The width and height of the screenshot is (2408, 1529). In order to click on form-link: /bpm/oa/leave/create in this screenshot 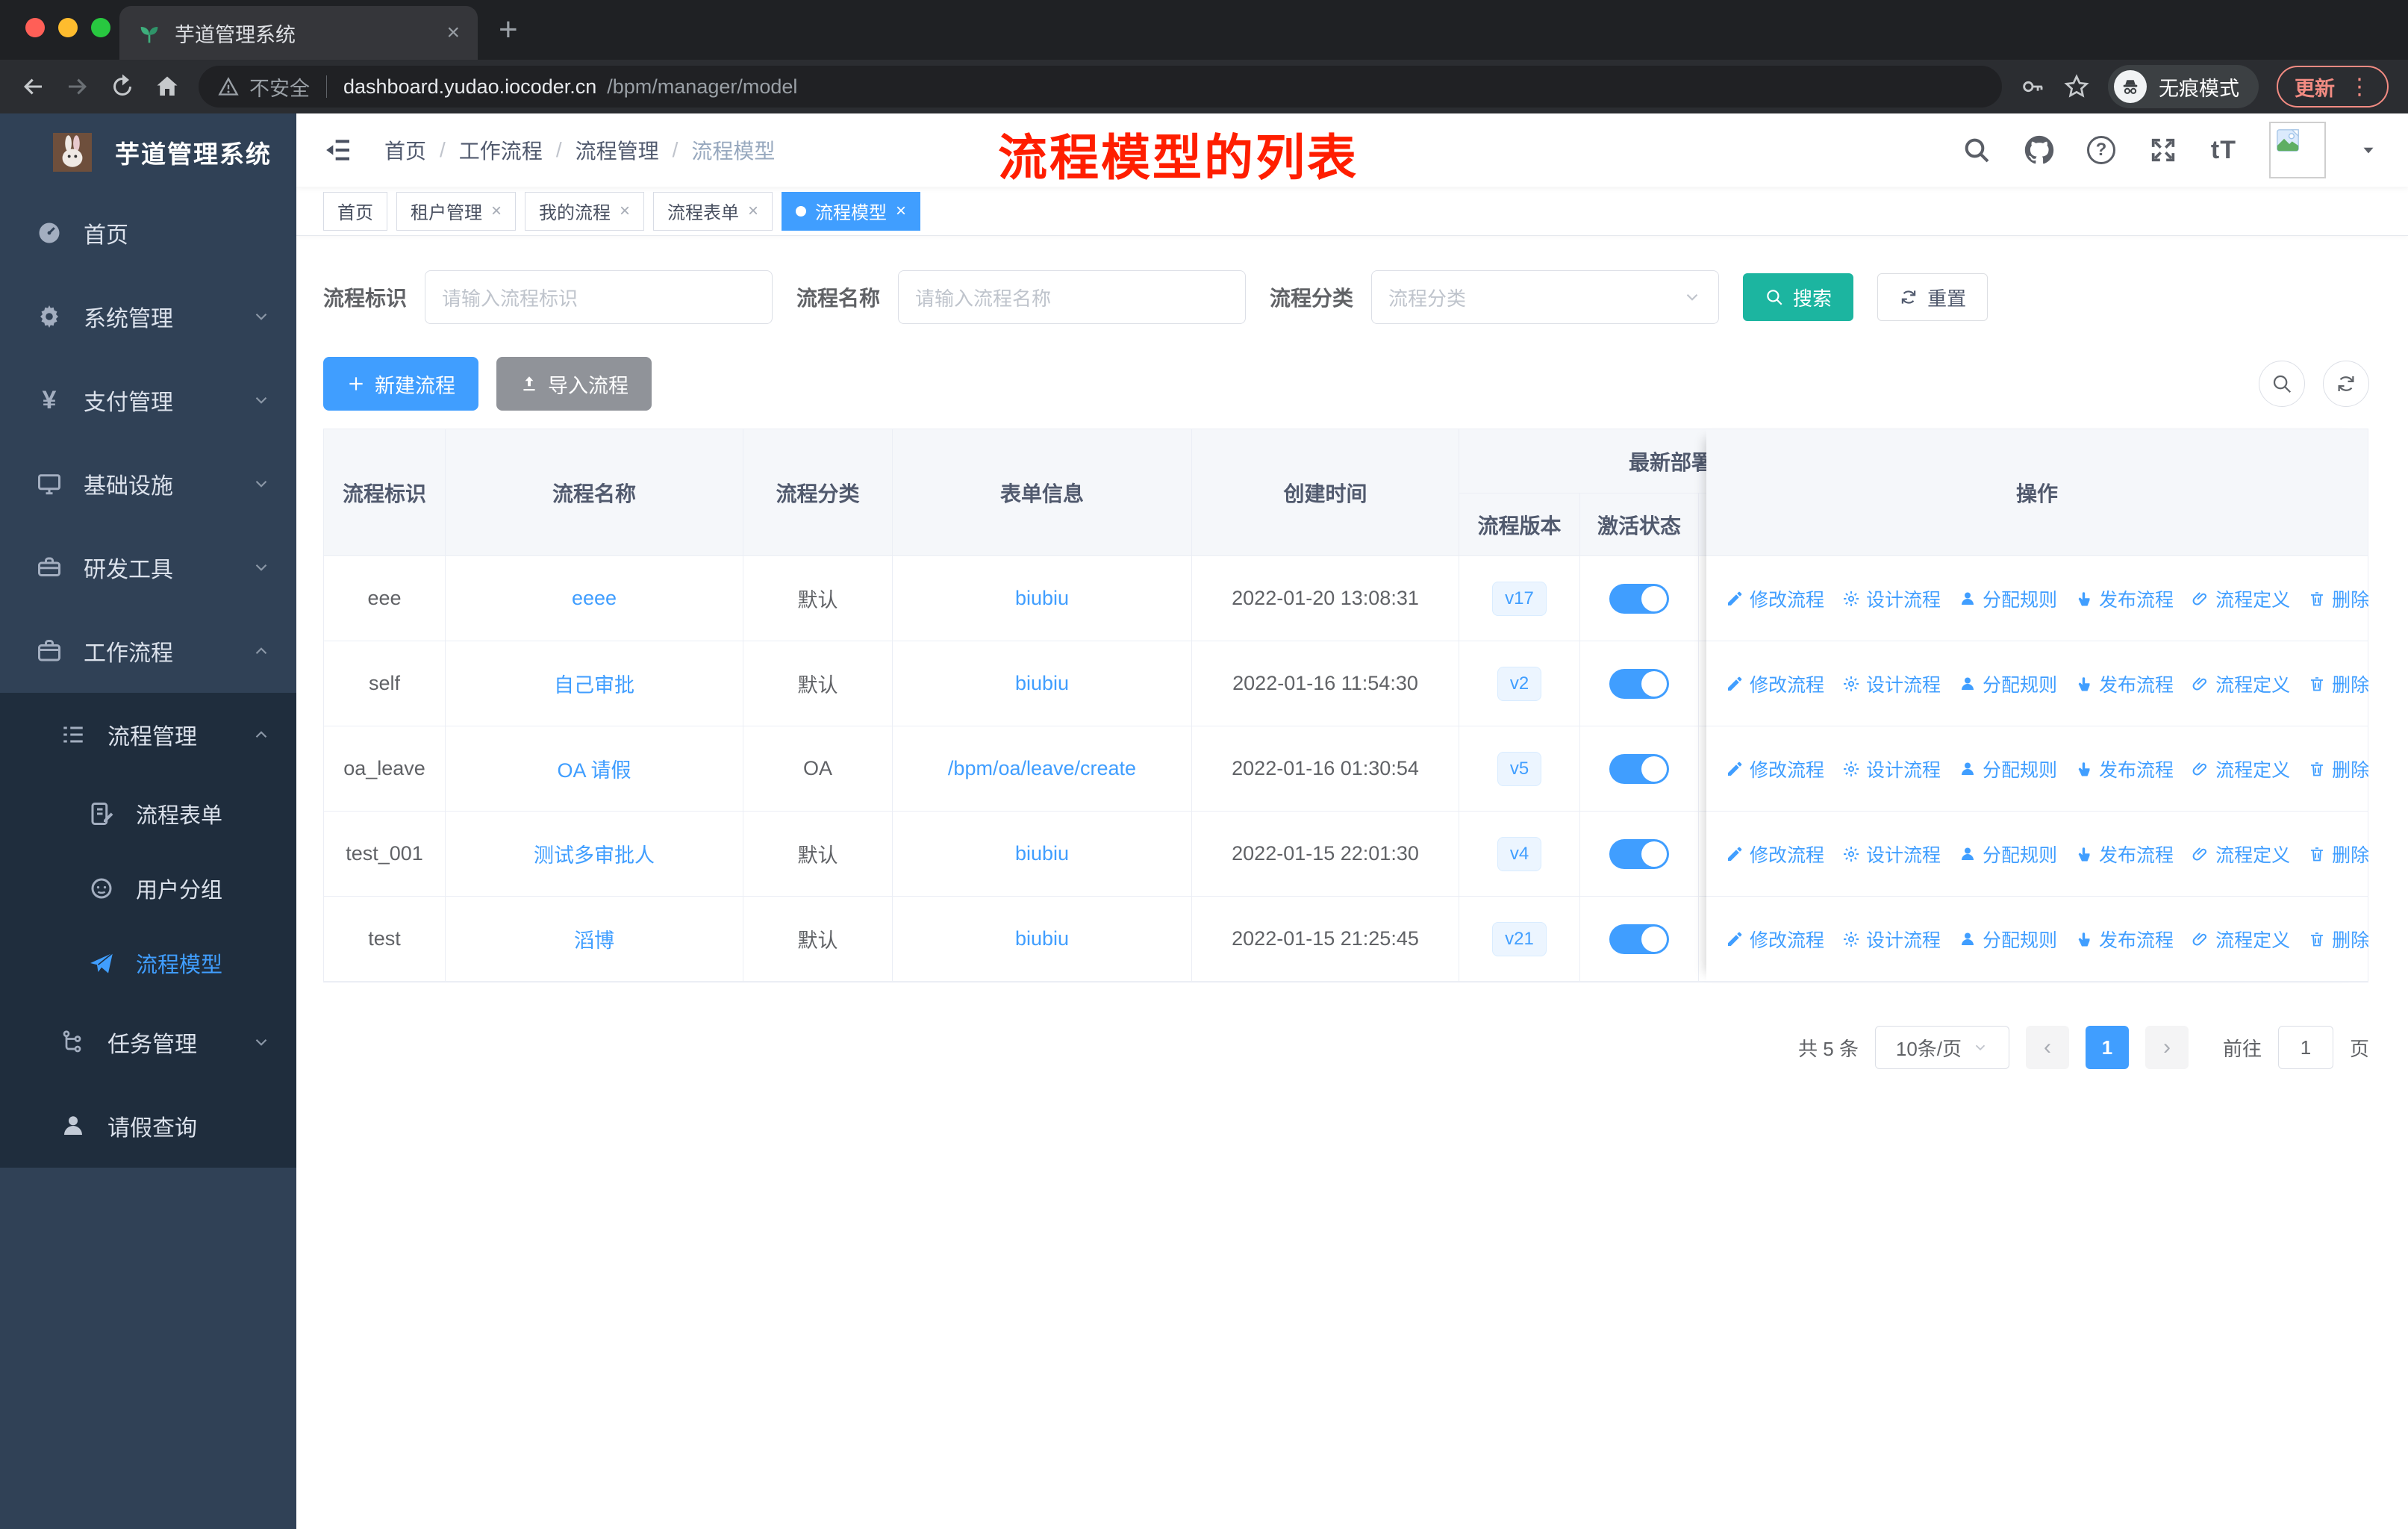, I will do `click(1042, 769)`.